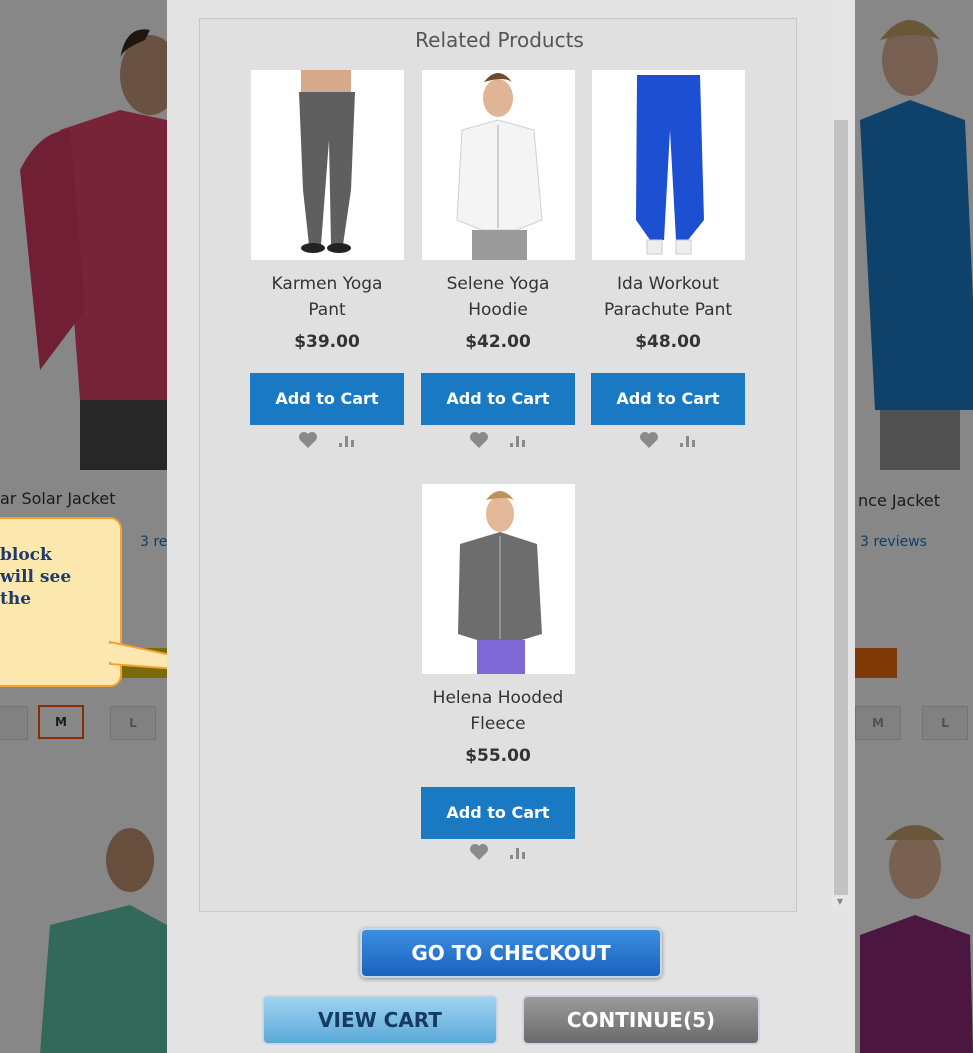  What do you see at coordinates (498, 724) in the screenshot?
I see `product-name-line: Fleece` at bounding box center [498, 724].